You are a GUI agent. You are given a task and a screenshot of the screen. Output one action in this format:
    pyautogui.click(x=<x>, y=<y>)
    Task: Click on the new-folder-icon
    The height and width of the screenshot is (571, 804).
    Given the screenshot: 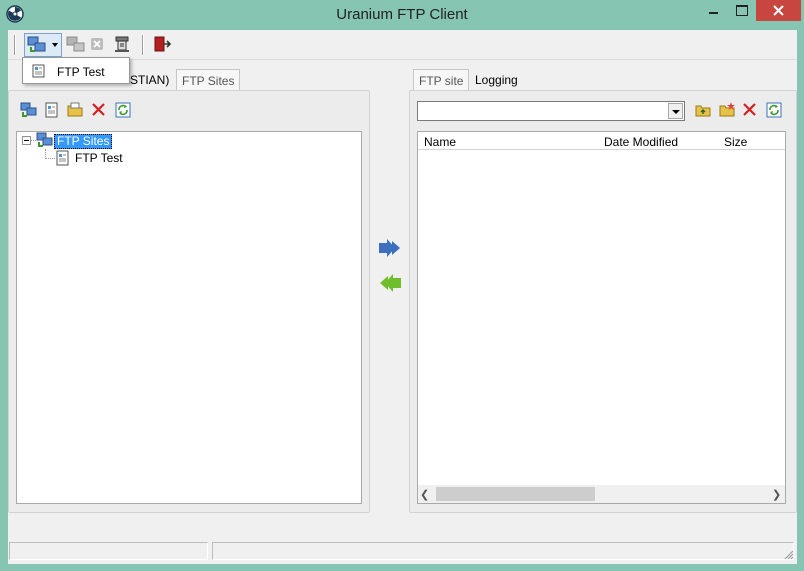 What is the action you would take?
    pyautogui.click(x=727, y=109)
    